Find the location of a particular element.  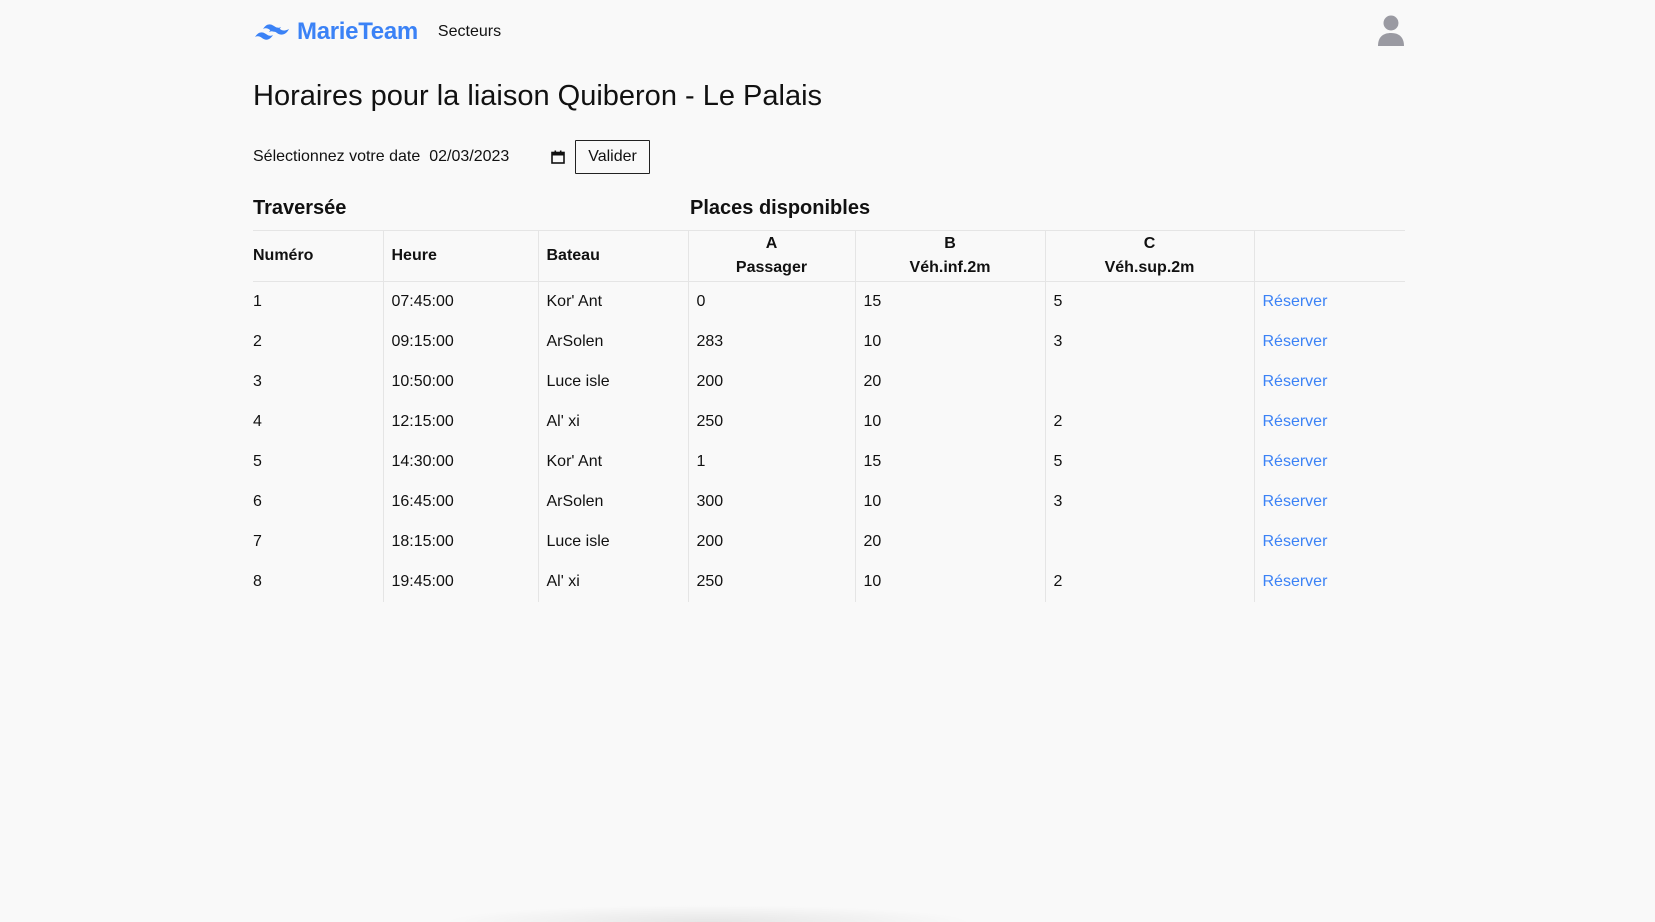

date-value: 02/03/2023 is located at coordinates (469, 156).